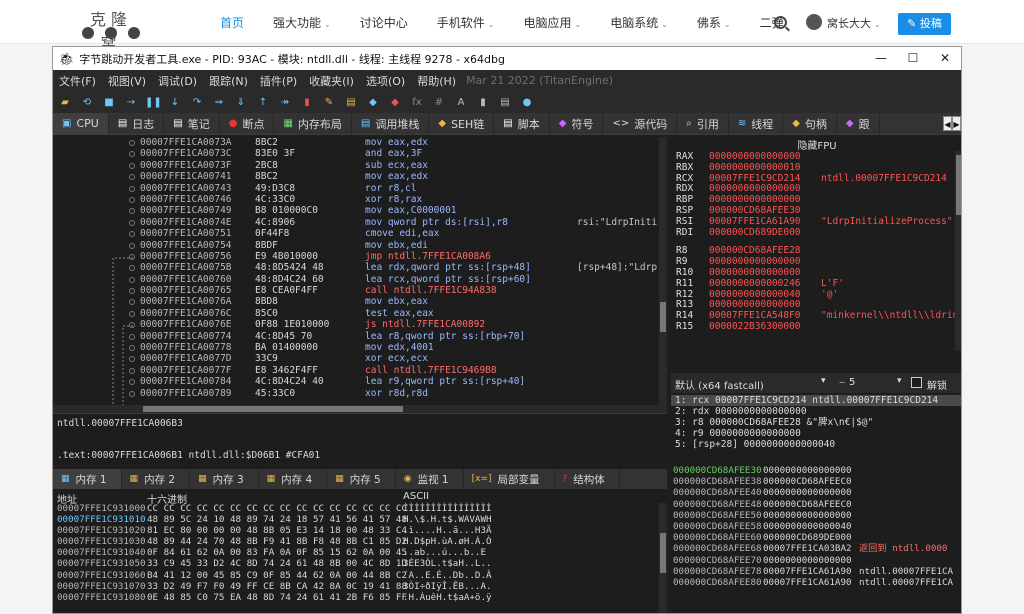  I want to click on tab-0: ▣ CPU, so click(81, 123).